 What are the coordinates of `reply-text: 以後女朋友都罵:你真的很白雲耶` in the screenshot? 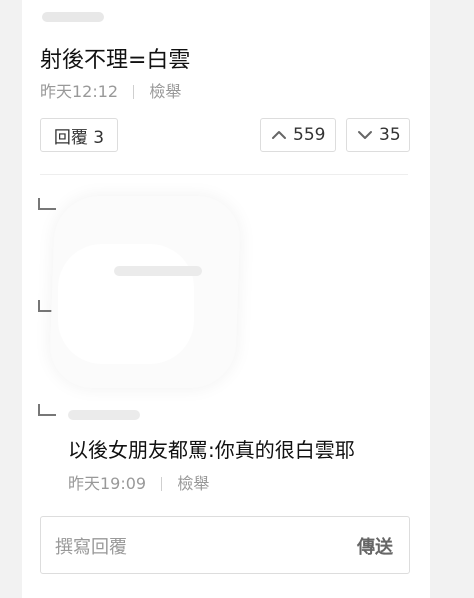 It's located at (211, 450).